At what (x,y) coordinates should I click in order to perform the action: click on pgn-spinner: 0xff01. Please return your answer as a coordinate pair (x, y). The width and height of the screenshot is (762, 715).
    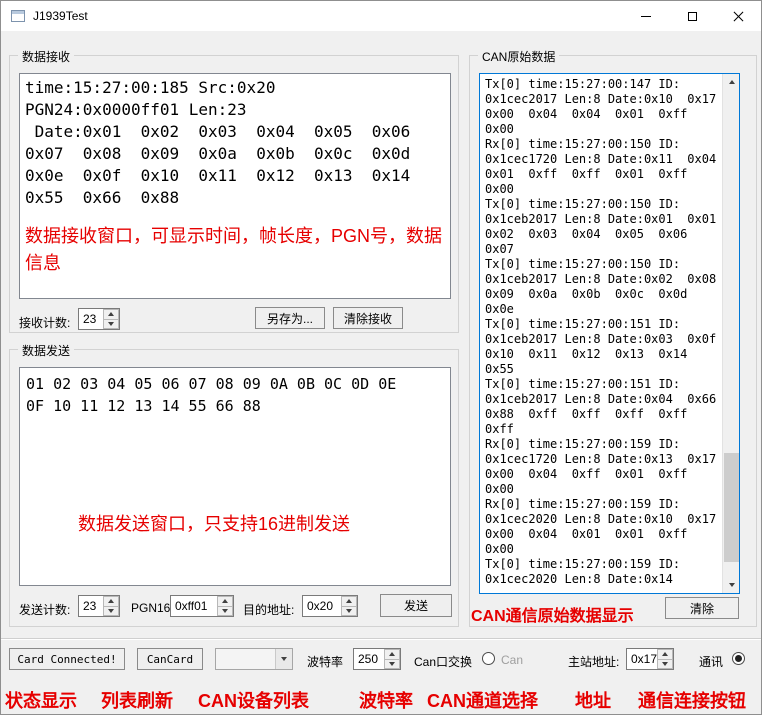
    Looking at the image, I should click on (202, 606).